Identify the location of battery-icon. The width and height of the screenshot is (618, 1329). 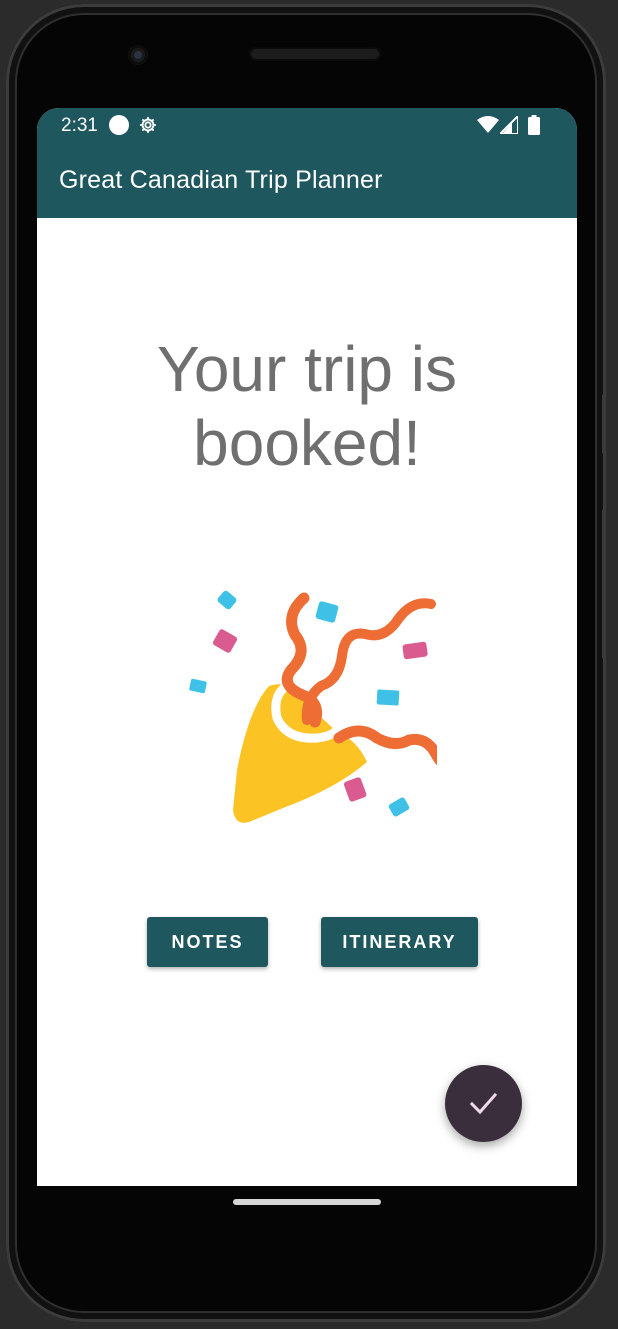
(534, 125).